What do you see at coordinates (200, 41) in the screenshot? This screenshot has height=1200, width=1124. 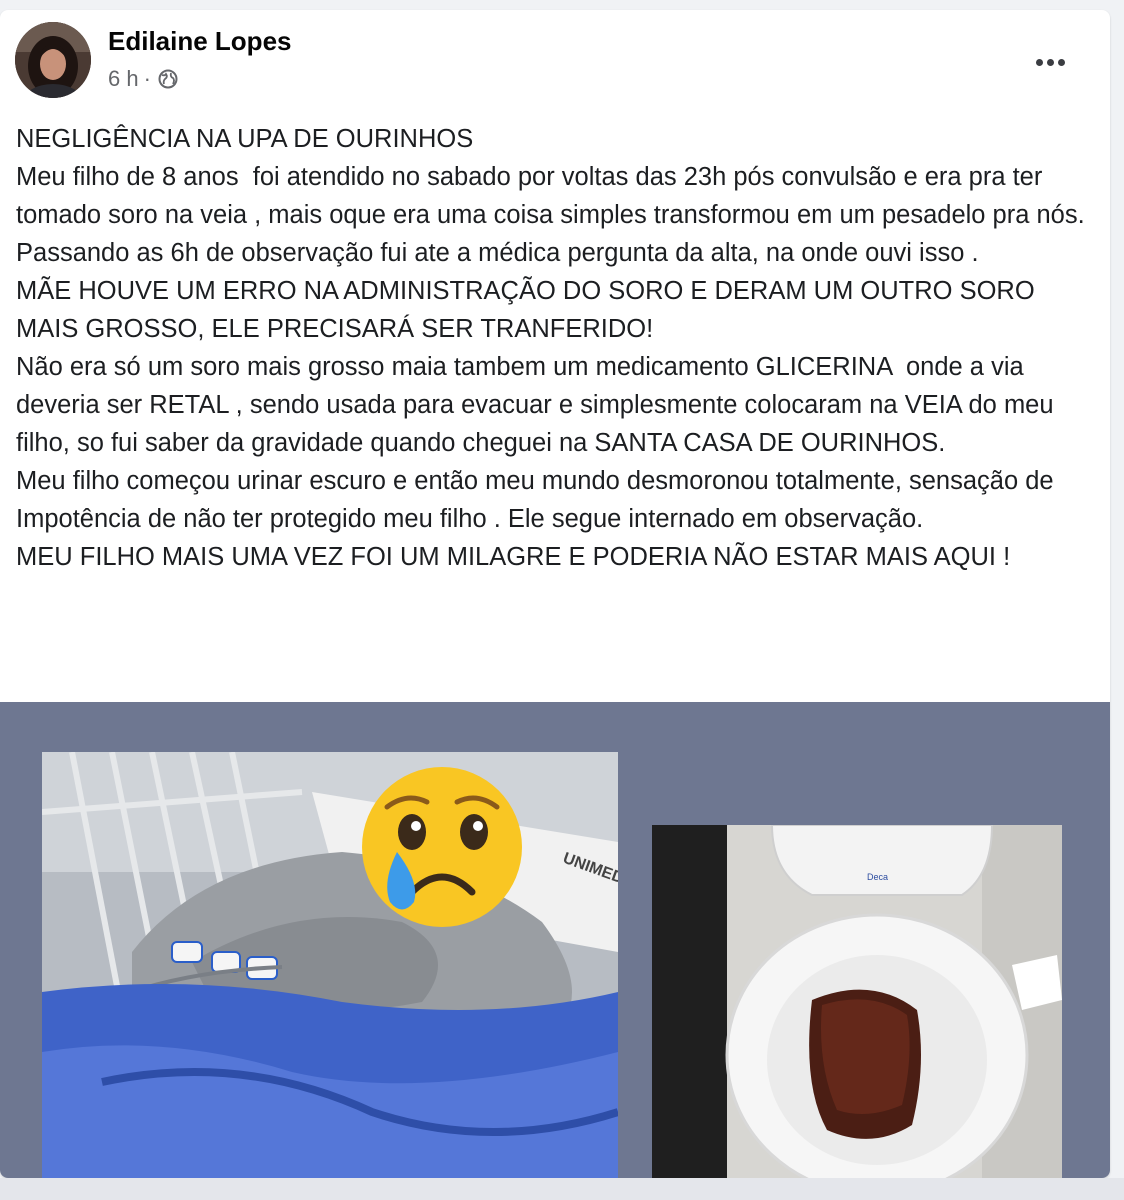 I see `author-name: Edilaine Lopes` at bounding box center [200, 41].